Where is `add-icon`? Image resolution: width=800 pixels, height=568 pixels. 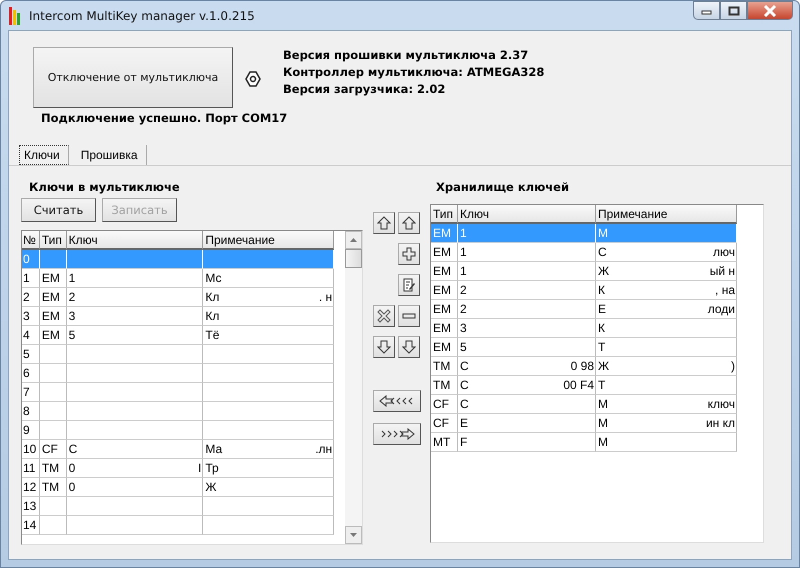
add-icon is located at coordinates (409, 254).